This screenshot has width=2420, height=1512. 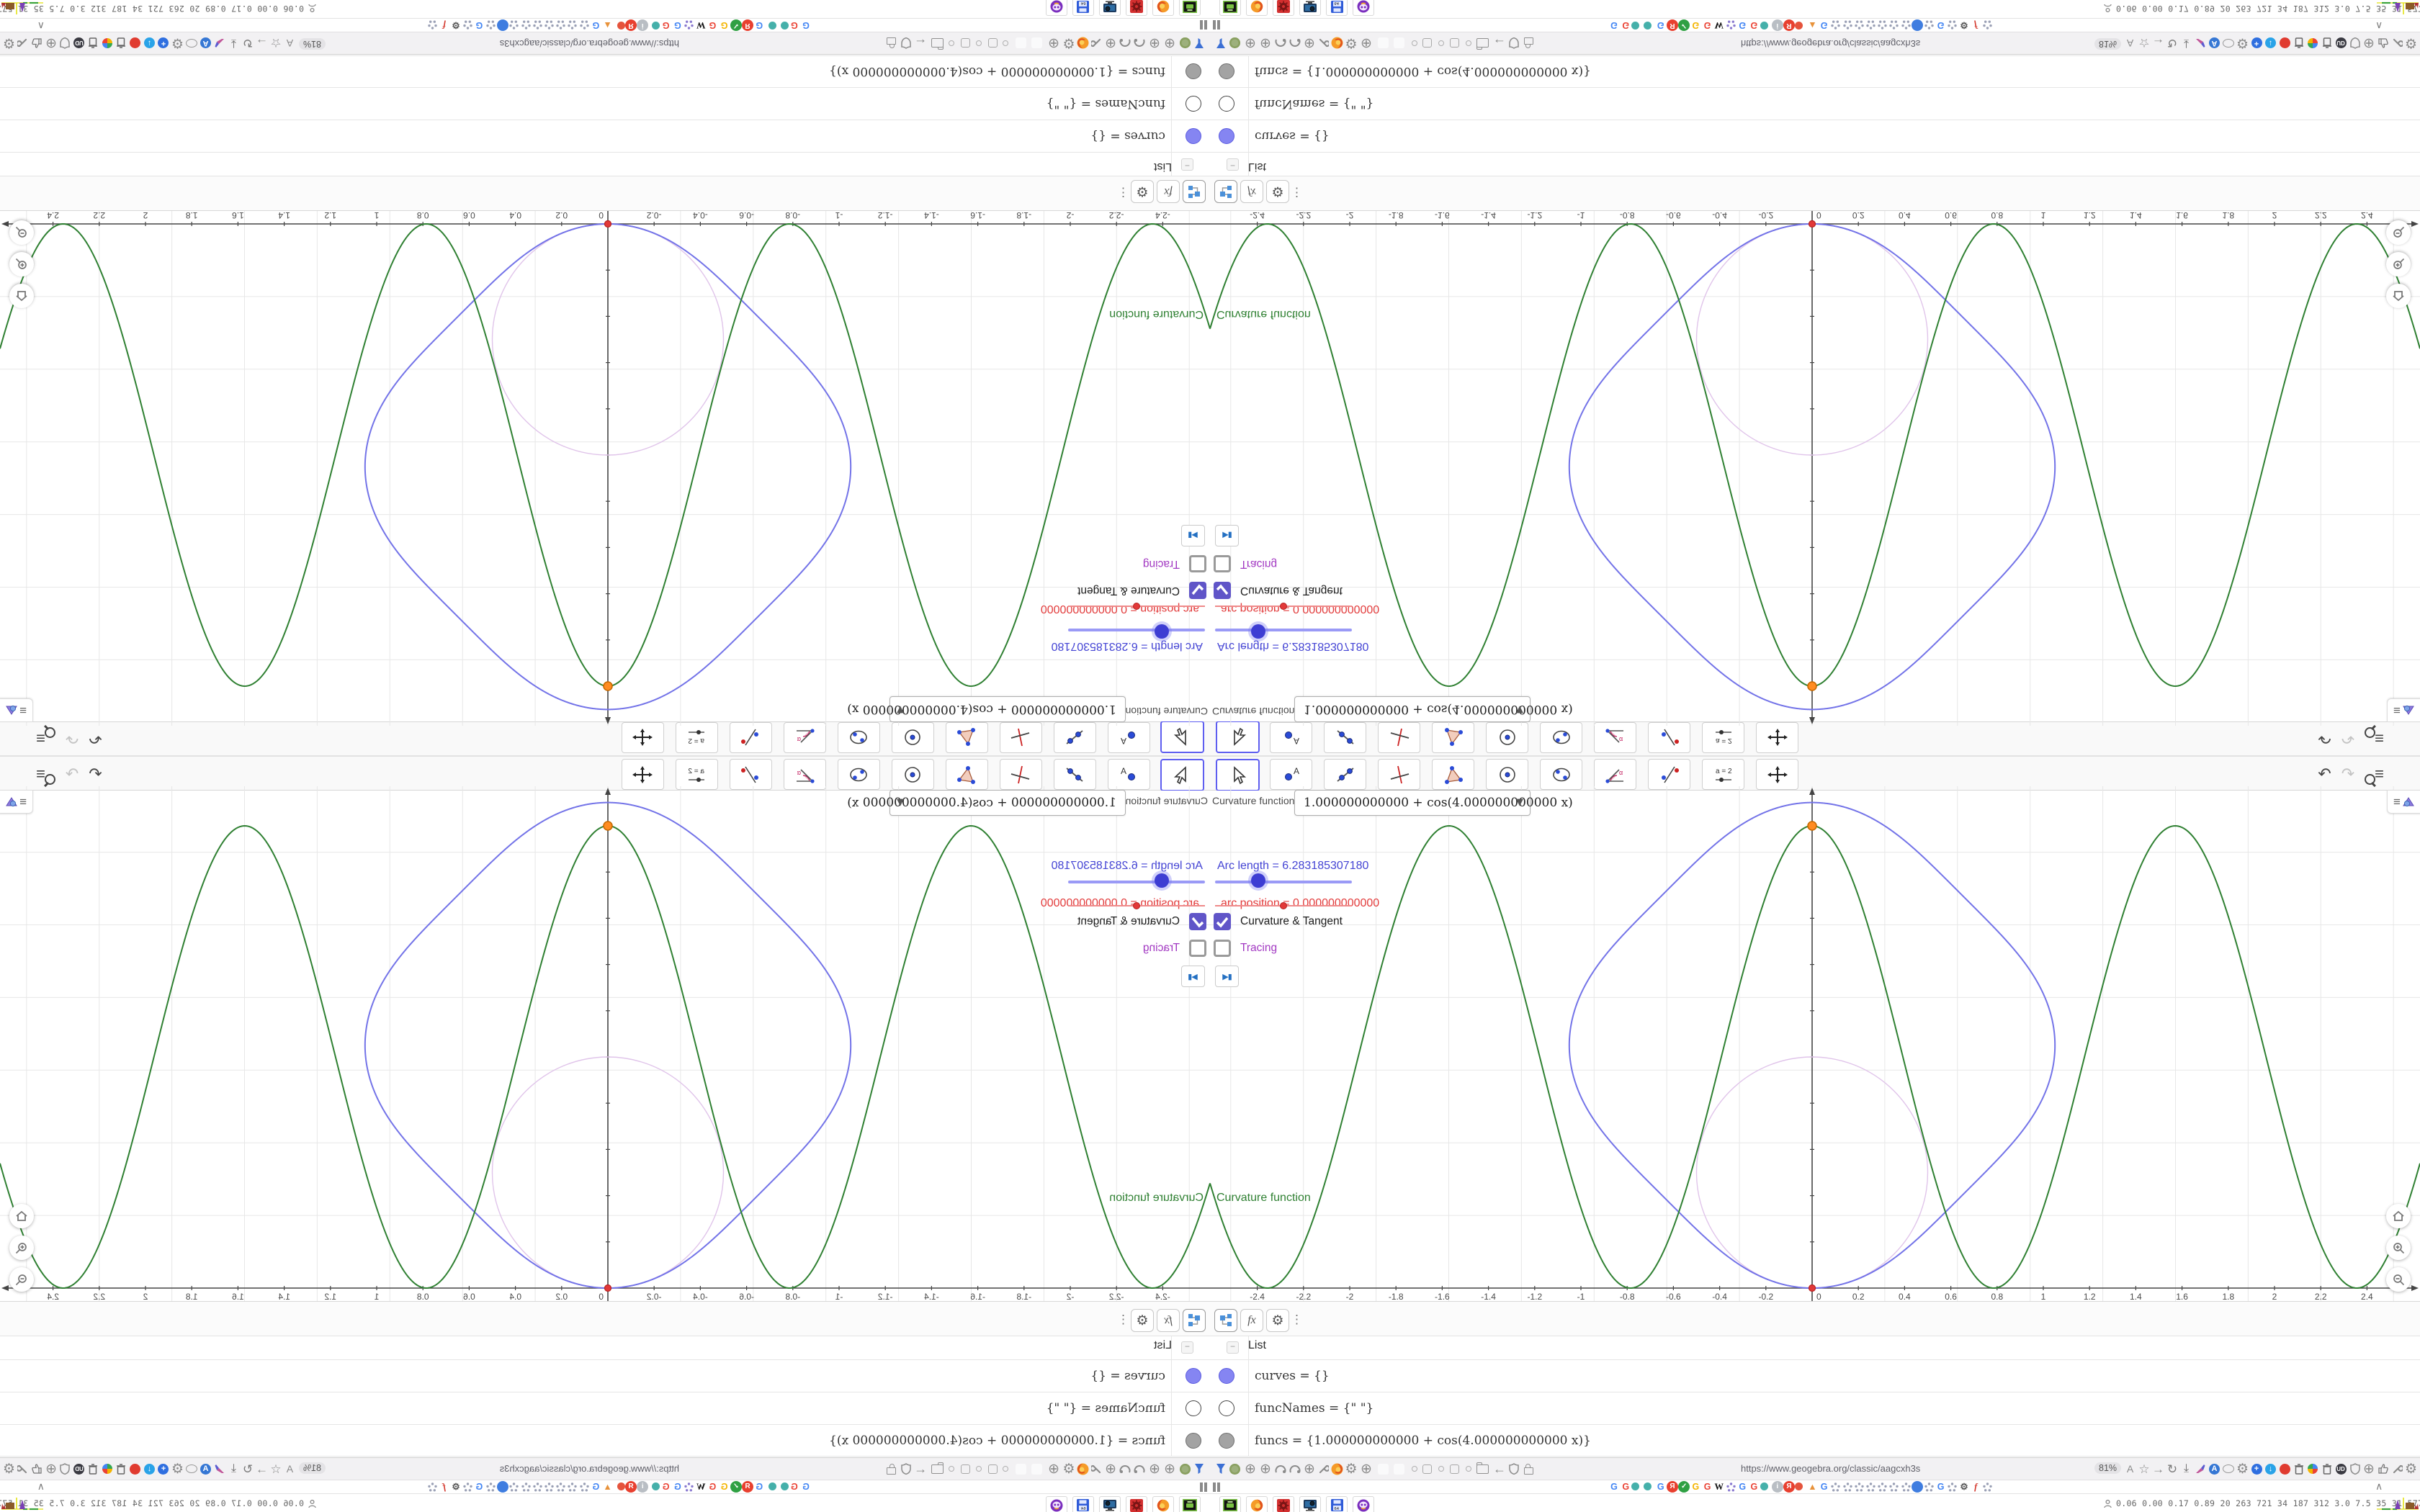 I want to click on red-circle-icon, so click(x=2285, y=43).